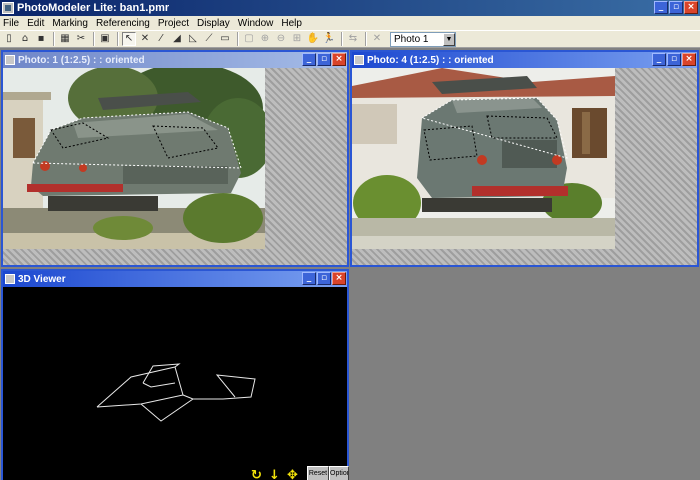 This screenshot has width=700, height=480. What do you see at coordinates (430, 60) in the screenshot?
I see `photo4-title: Photo: 4 (1:2.5) : : oriented` at bounding box center [430, 60].